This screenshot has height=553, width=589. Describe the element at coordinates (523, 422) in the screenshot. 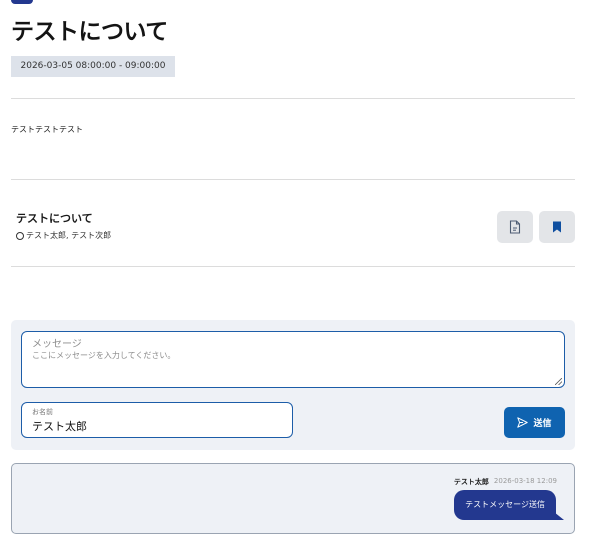

I see `send-icon` at that location.